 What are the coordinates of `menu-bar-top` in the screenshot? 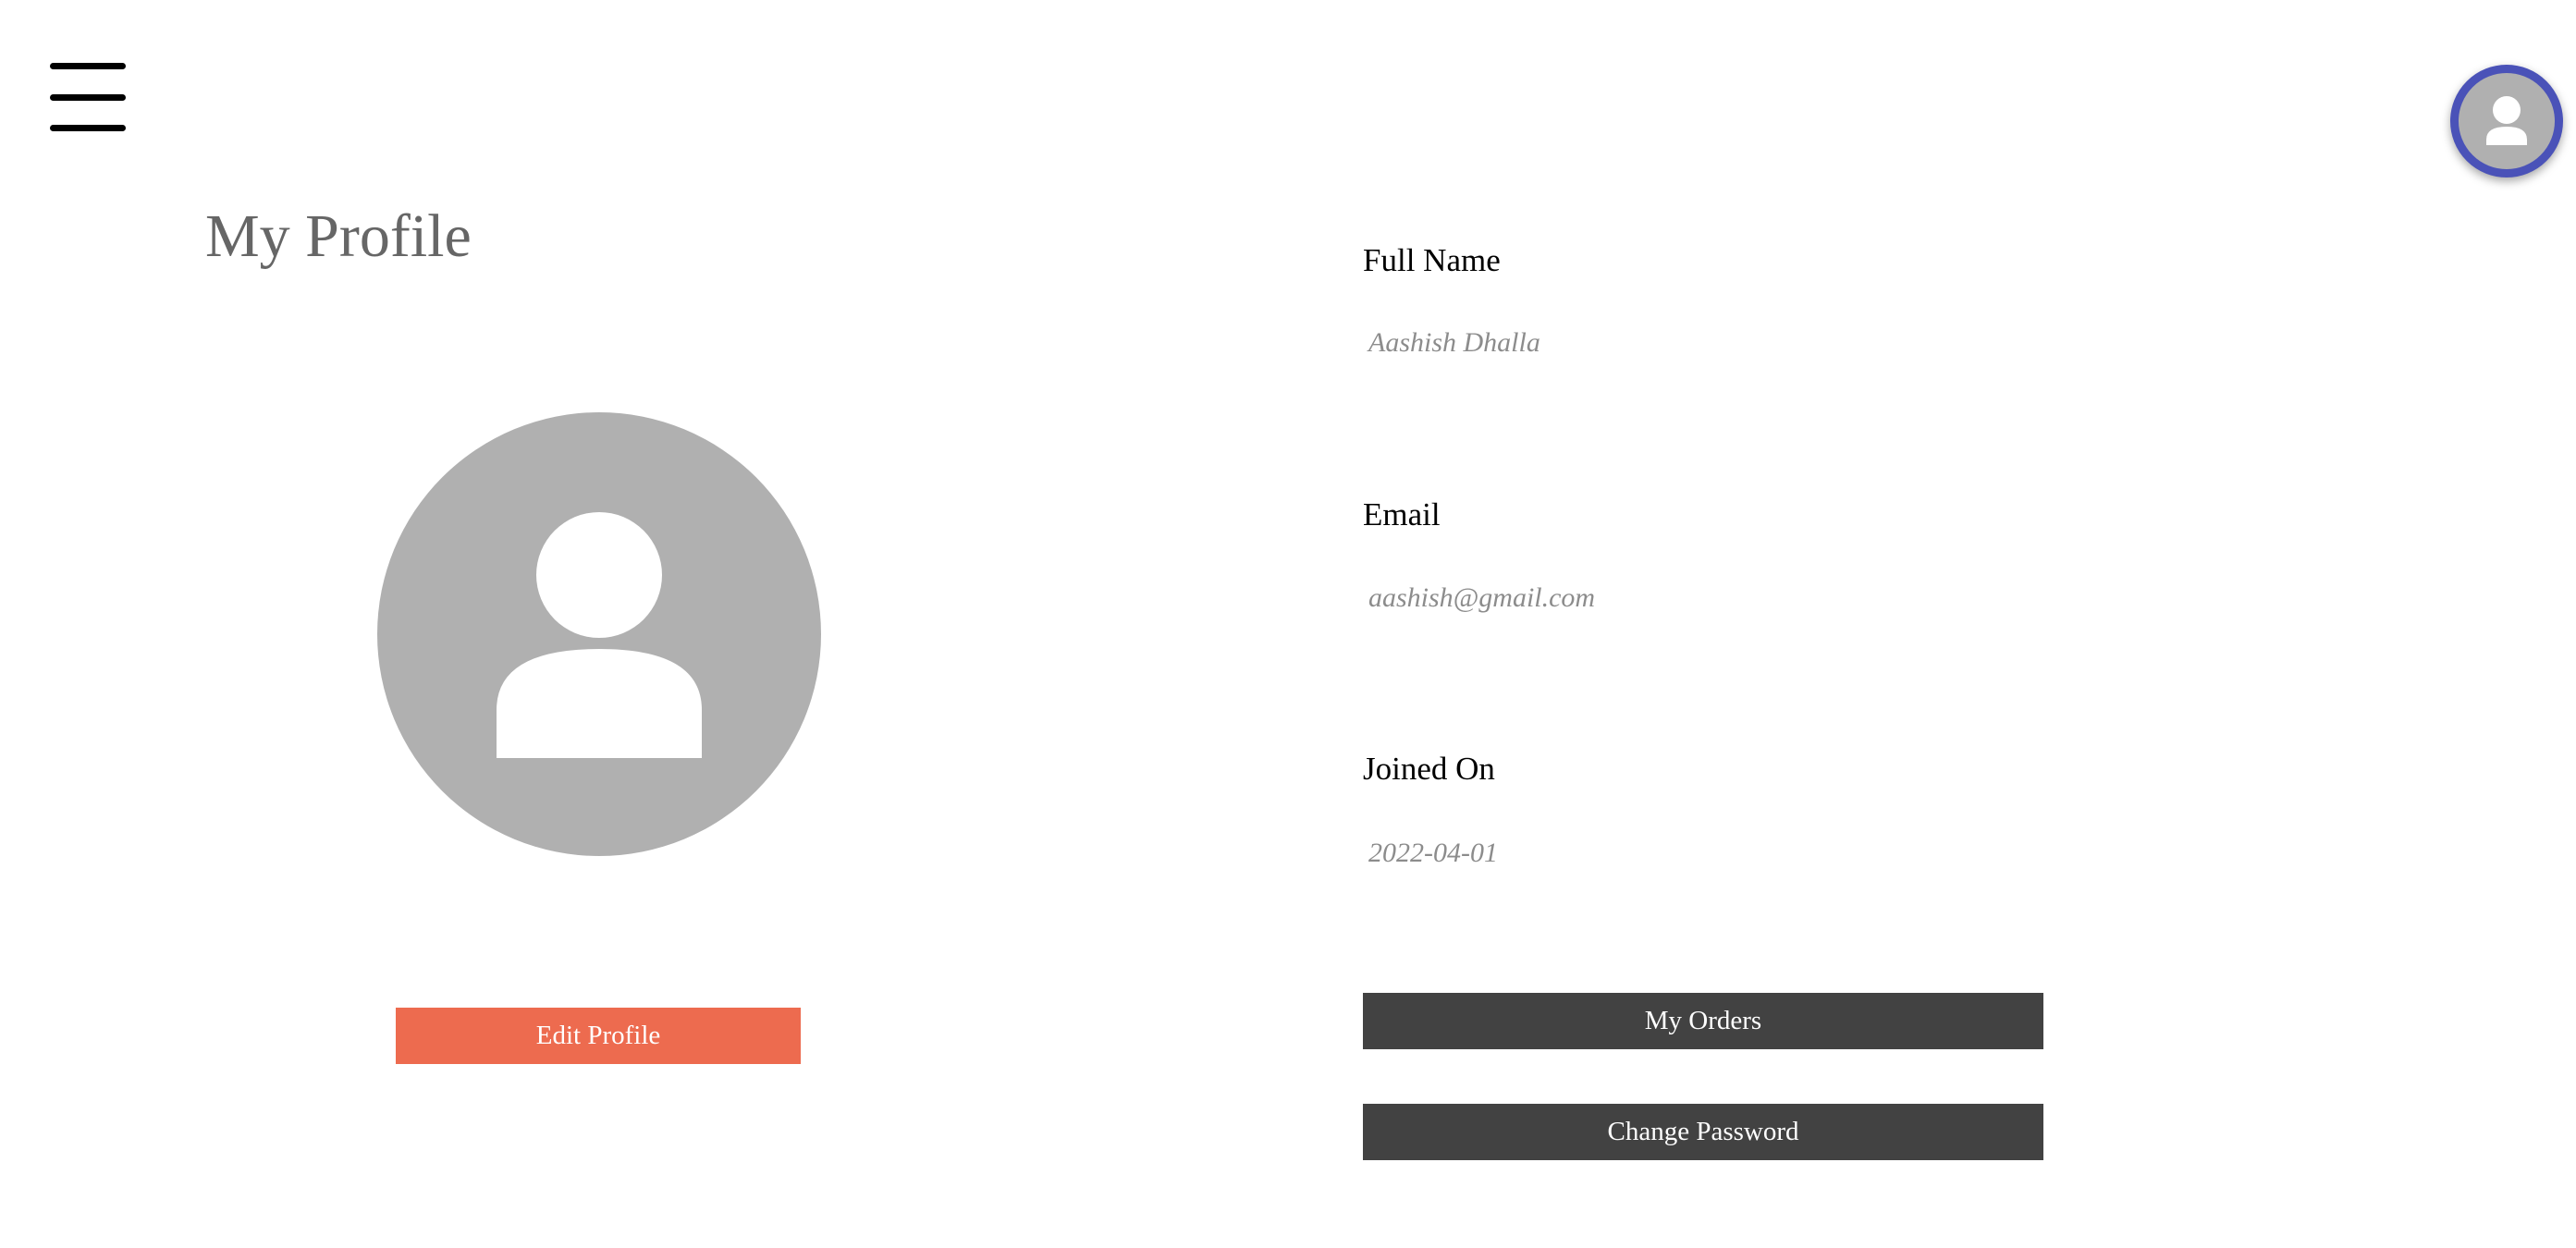 It's located at (88, 66).